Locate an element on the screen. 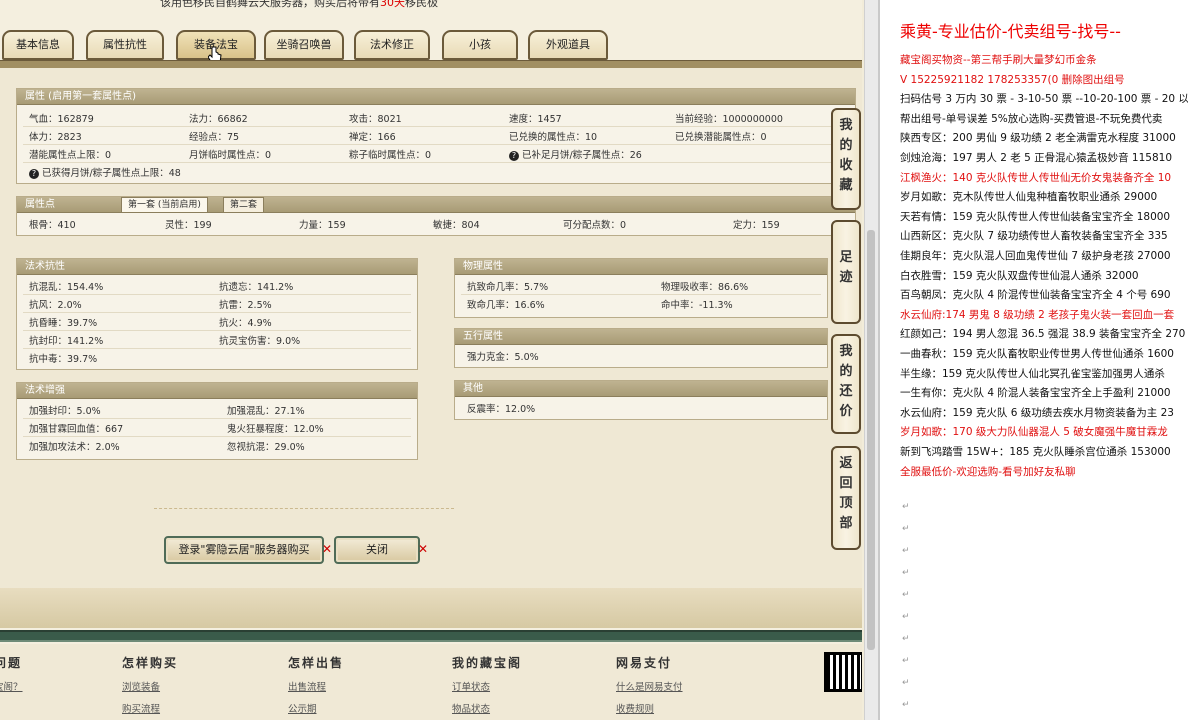  physical-value: 致命几率：16.6% is located at coordinates (506, 305).